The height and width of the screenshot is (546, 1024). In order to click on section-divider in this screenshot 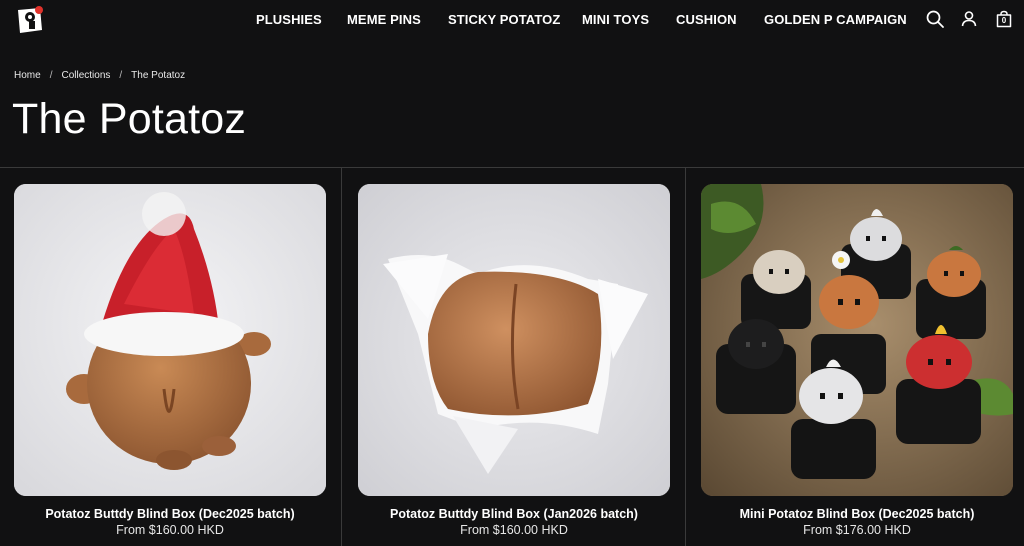, I will do `click(512, 167)`.